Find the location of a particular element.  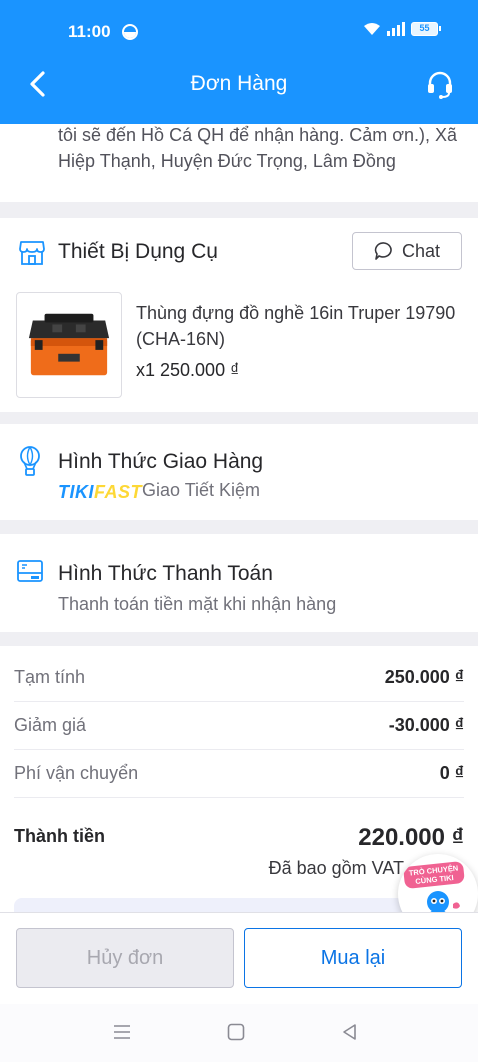

action-bar: Hủy đơn Mua lại is located at coordinates (239, 958).